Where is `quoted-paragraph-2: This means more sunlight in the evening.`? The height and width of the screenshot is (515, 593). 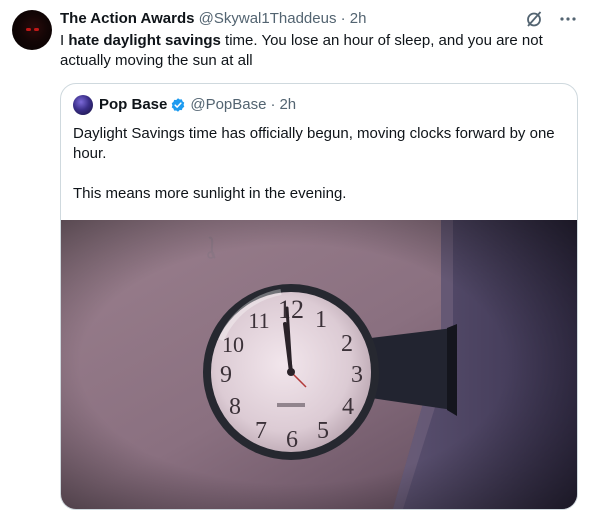
quoted-paragraph-2: This means more sunlight in the evening. is located at coordinates (210, 193).